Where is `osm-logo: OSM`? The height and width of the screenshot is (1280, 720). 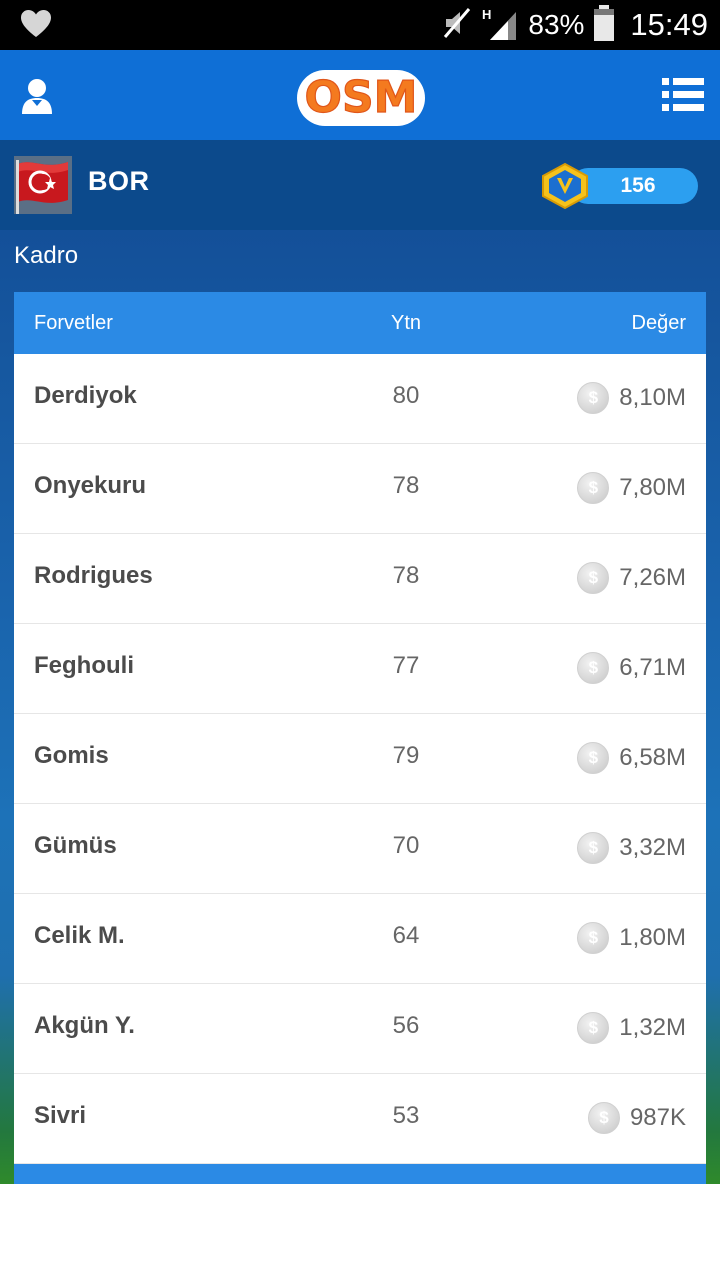 osm-logo: OSM is located at coordinates (361, 99).